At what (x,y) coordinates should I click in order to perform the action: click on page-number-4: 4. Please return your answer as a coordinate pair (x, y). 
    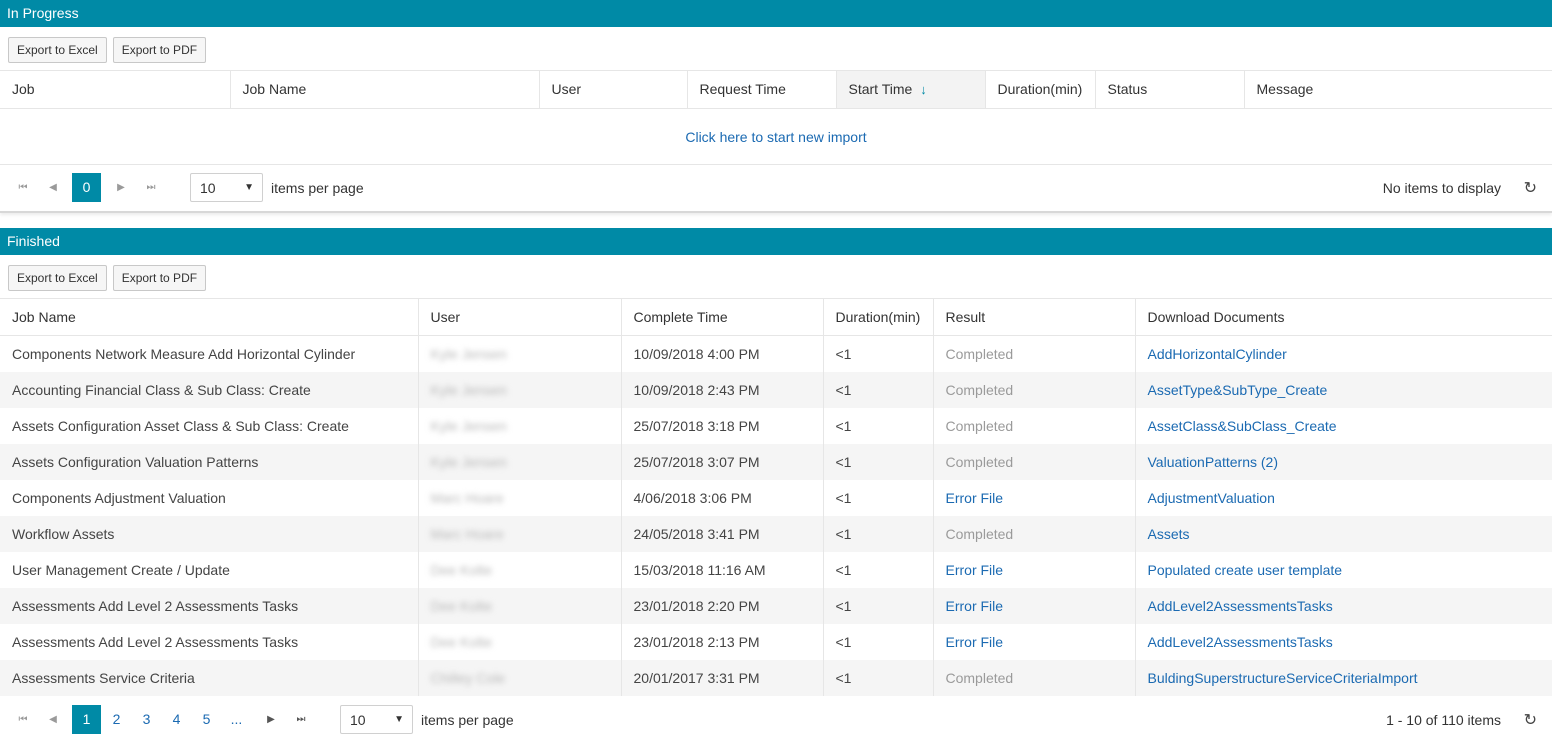
    Looking at the image, I should click on (176, 719).